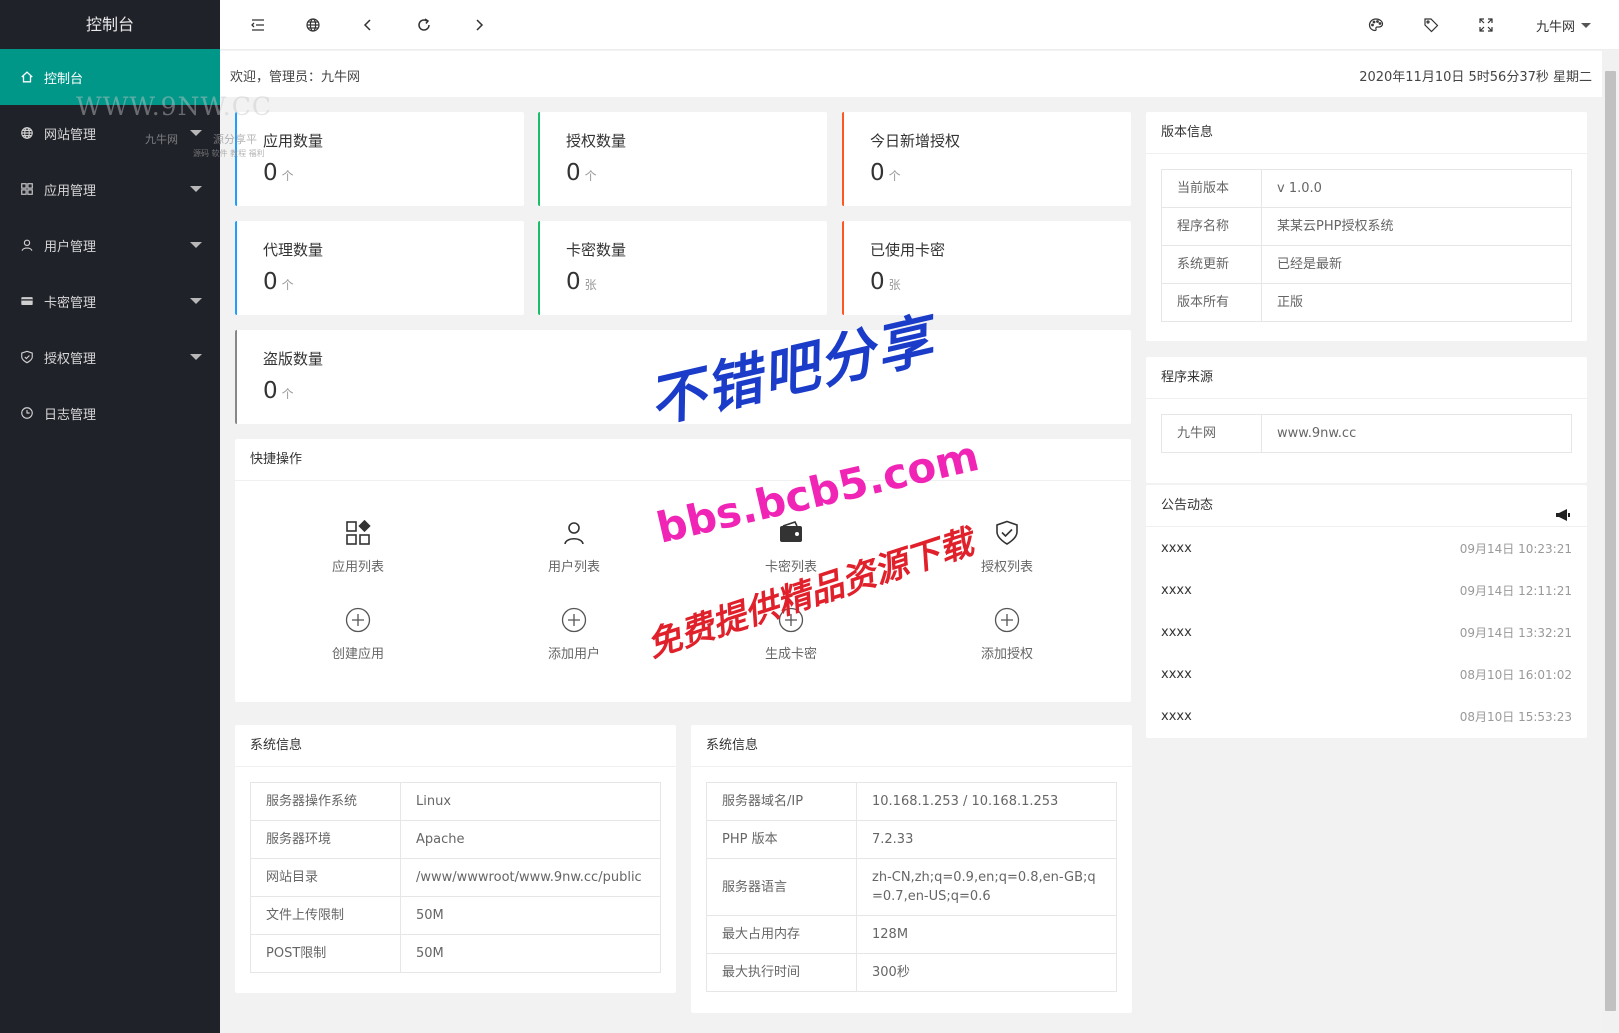  What do you see at coordinates (683, 460) in the screenshot?
I see `panel-title: 快捷操作` at bounding box center [683, 460].